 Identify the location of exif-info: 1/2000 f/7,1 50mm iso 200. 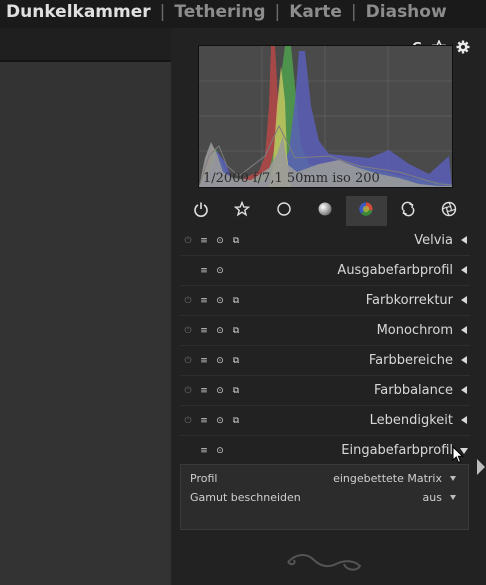
(291, 178).